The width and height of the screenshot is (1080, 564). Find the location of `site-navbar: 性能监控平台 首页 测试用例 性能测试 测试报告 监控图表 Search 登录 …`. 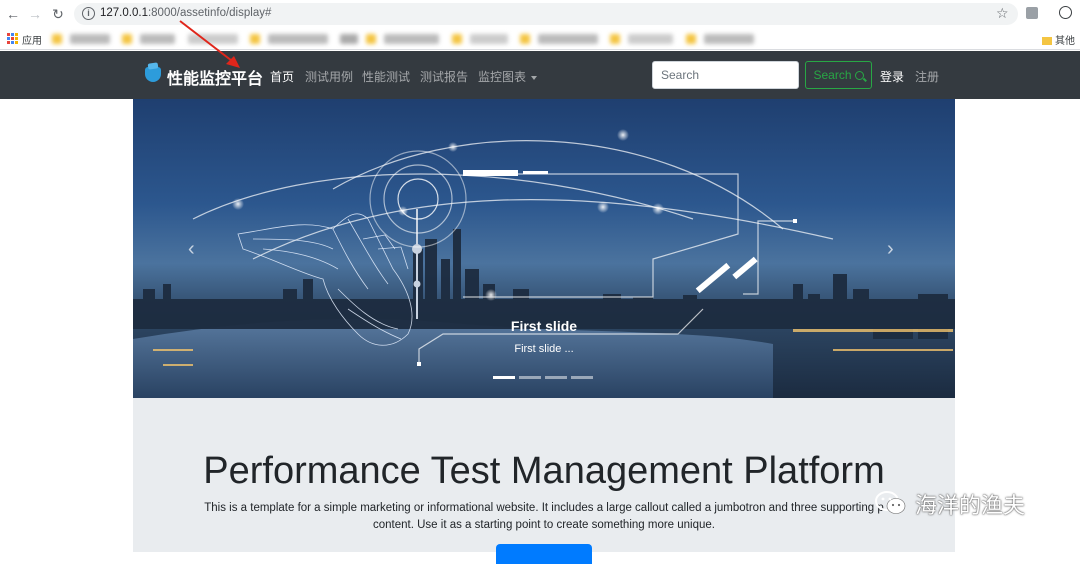

site-navbar: 性能监控平台 首页 测试用例 性能测试 测试报告 监控图表 Search 登录 … is located at coordinates (540, 75).